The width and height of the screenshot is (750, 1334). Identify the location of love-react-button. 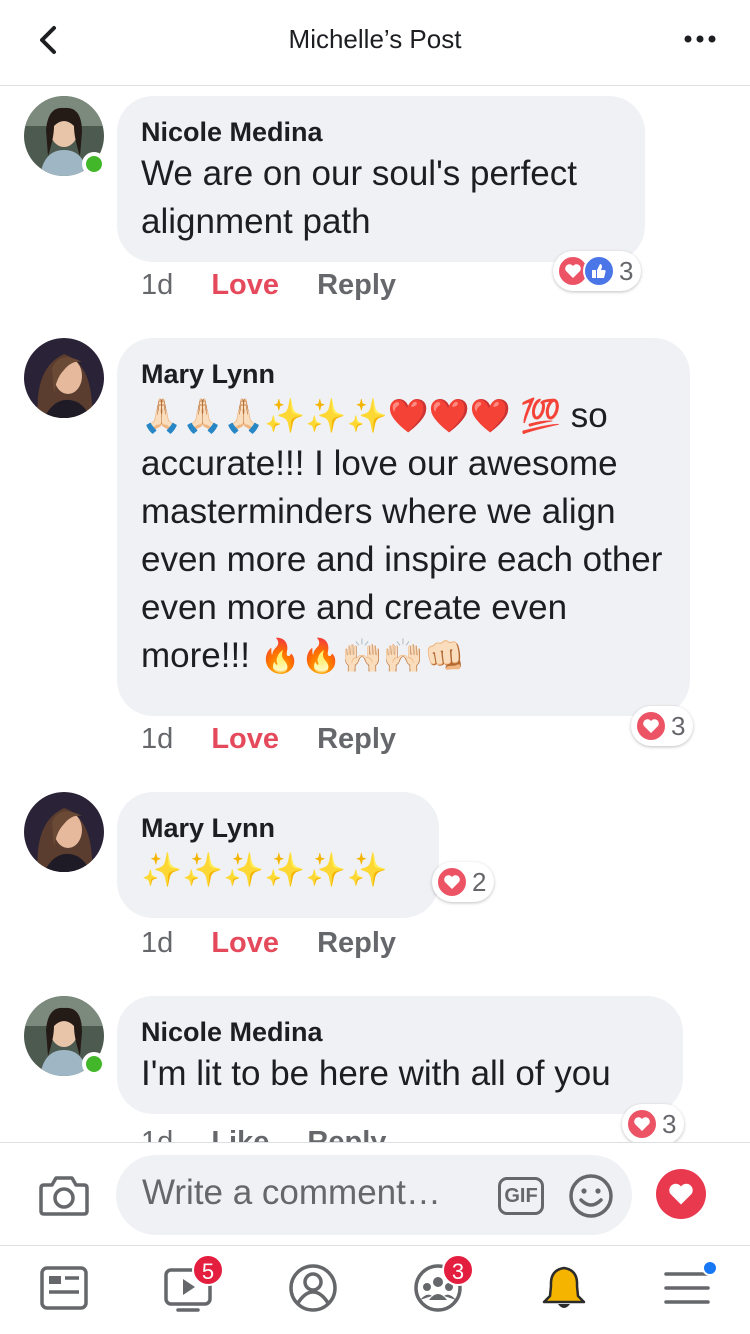
(681, 1194).